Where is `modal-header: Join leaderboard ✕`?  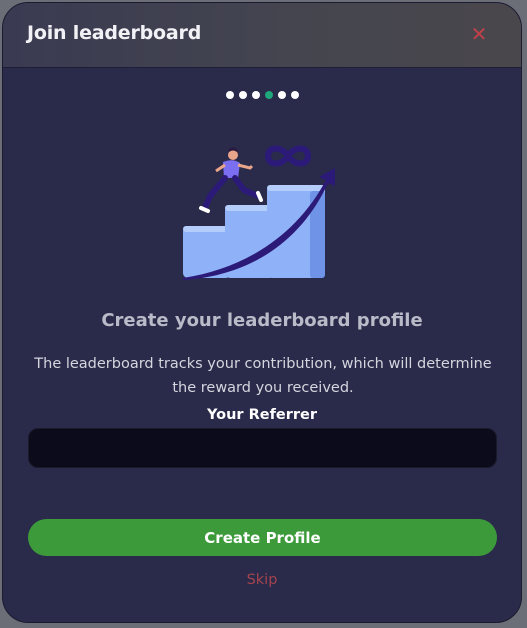
modal-header: Join leaderboard ✕ is located at coordinates (262, 35).